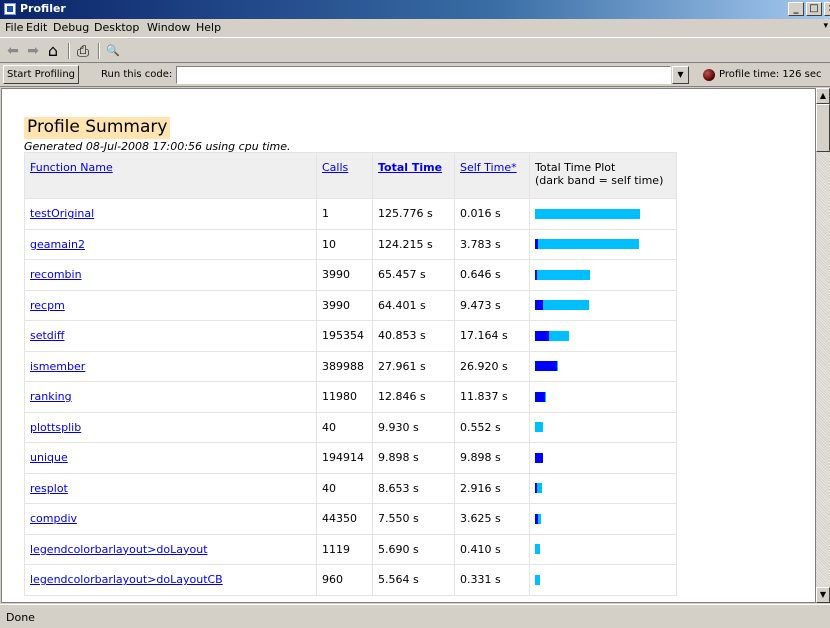 This screenshot has width=830, height=628. Describe the element at coordinates (170, 488) in the screenshot. I see `function-name-cell: resplot` at that location.